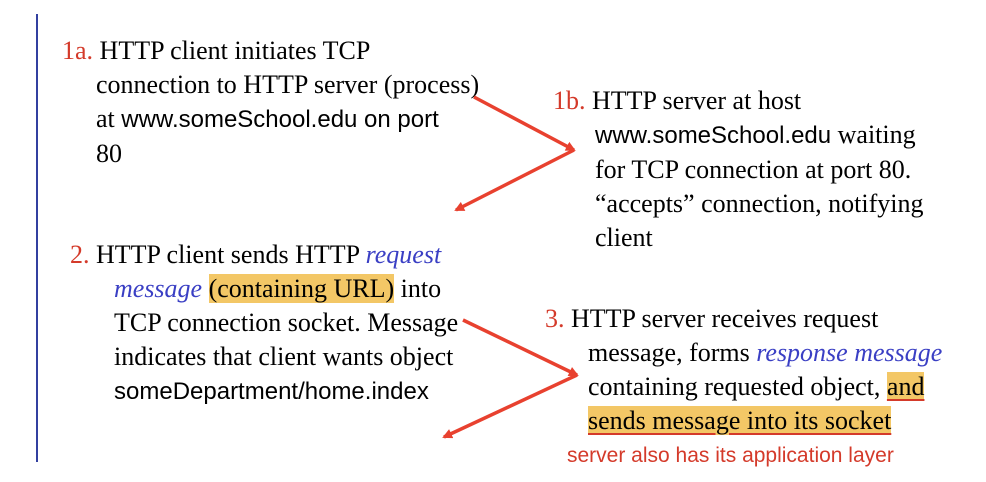 The height and width of the screenshot is (482, 986). I want to click on arrow-3-to-client, so click(510, 406).